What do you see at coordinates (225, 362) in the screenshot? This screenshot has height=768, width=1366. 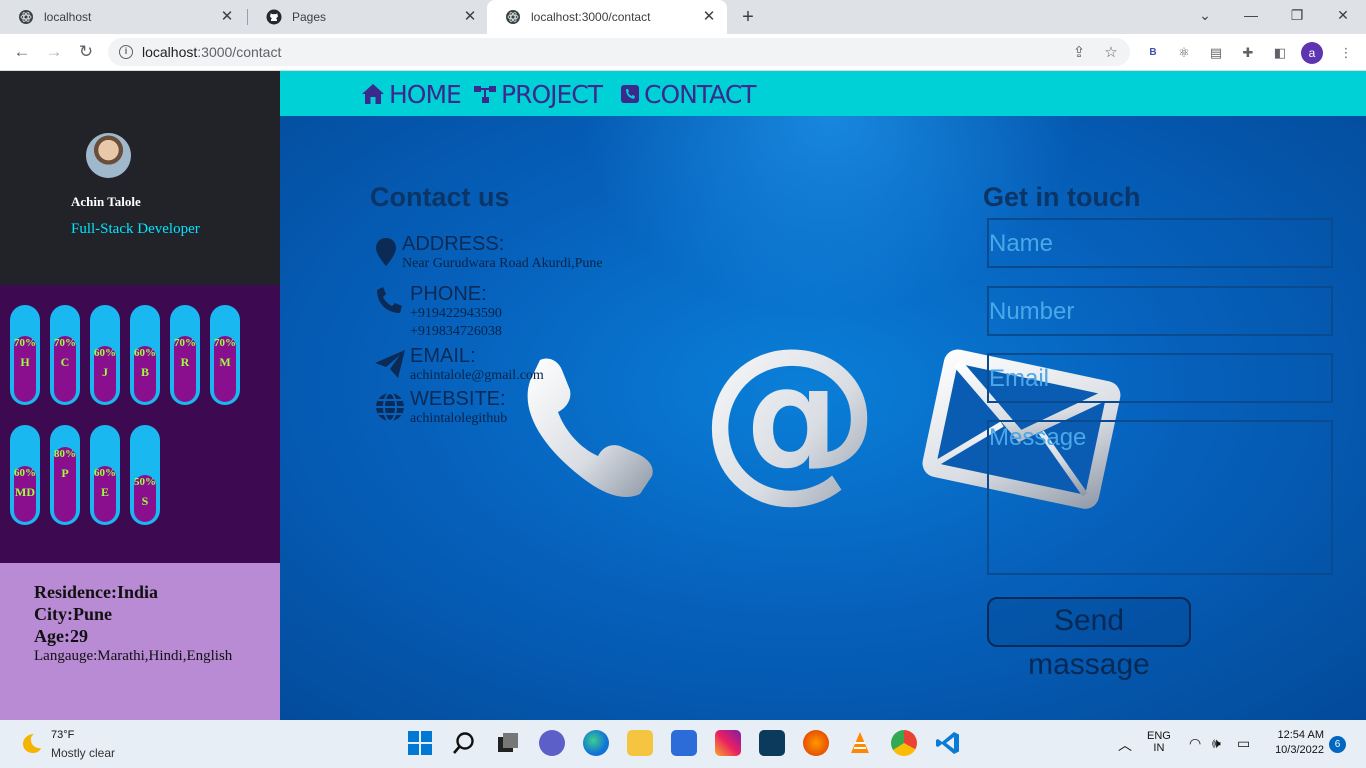 I see `skill-label: M` at bounding box center [225, 362].